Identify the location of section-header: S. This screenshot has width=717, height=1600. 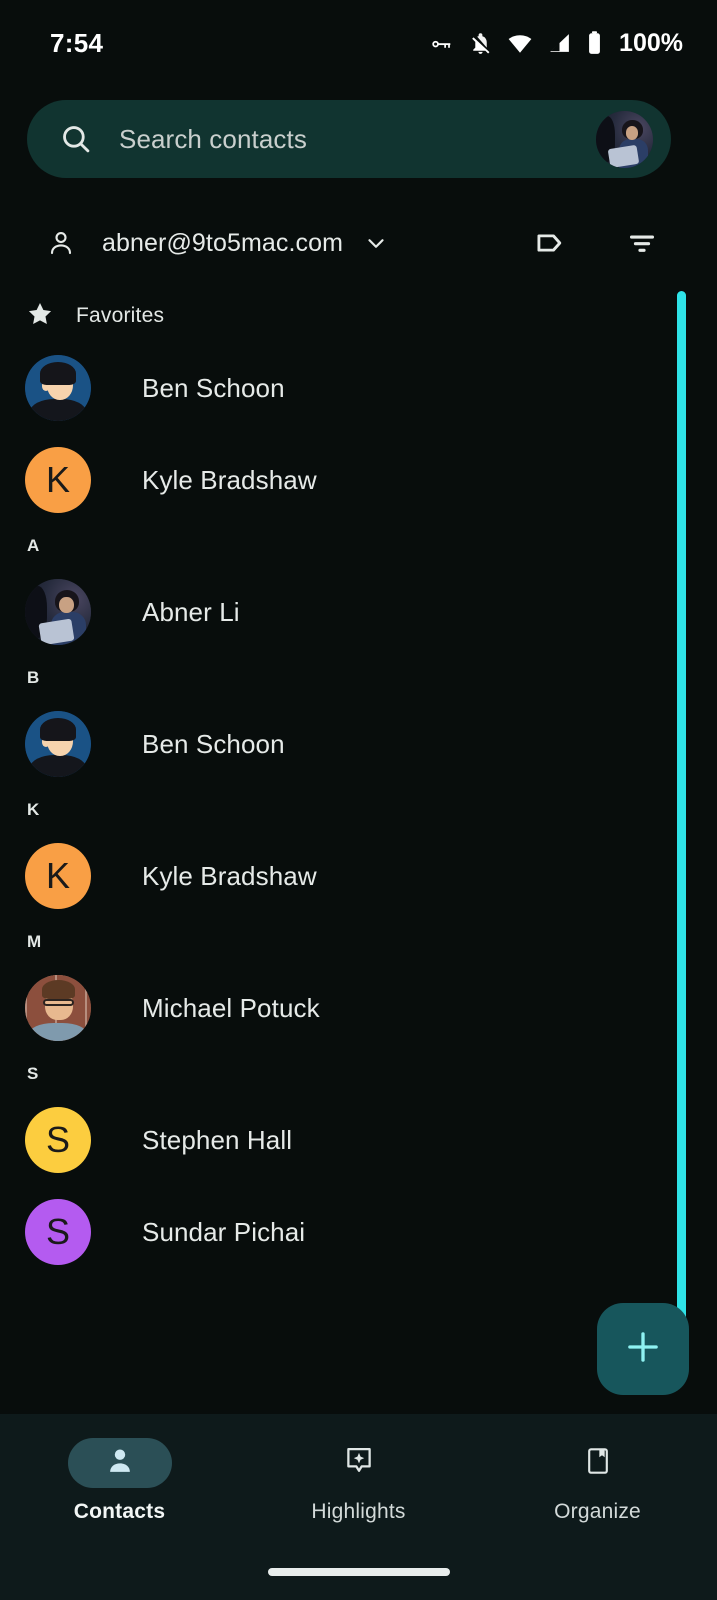
(33, 1073).